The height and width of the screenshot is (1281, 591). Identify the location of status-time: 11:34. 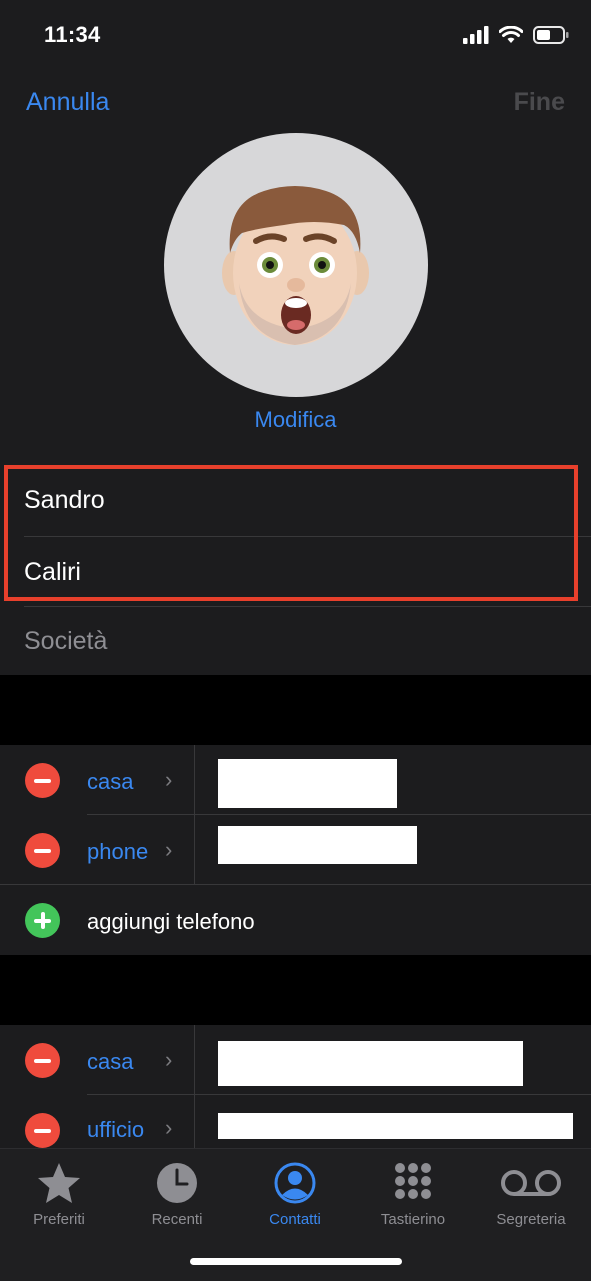
(72, 34).